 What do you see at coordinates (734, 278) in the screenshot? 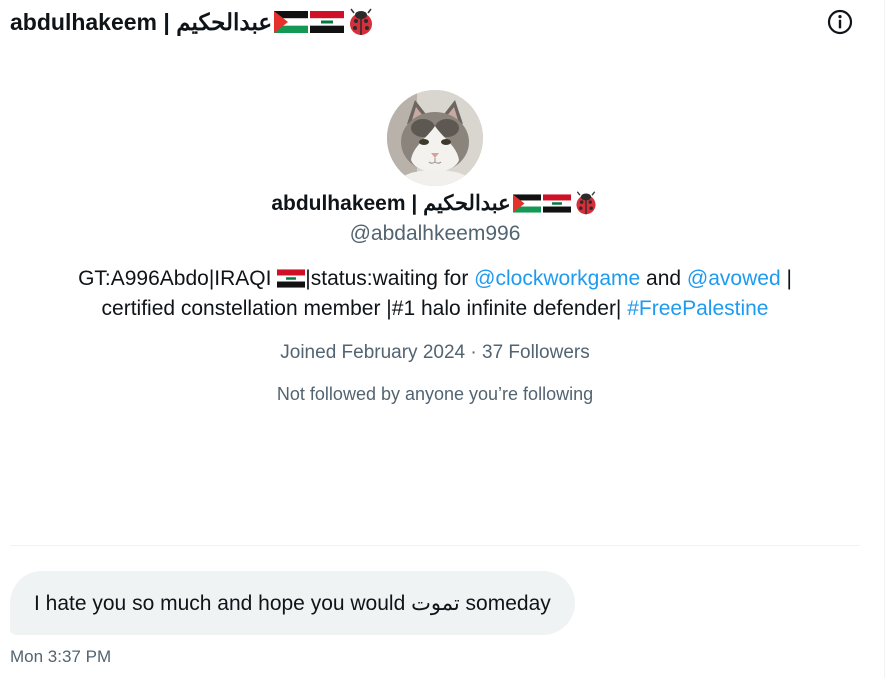
I see `mention-link-avowed: @avowed` at bounding box center [734, 278].